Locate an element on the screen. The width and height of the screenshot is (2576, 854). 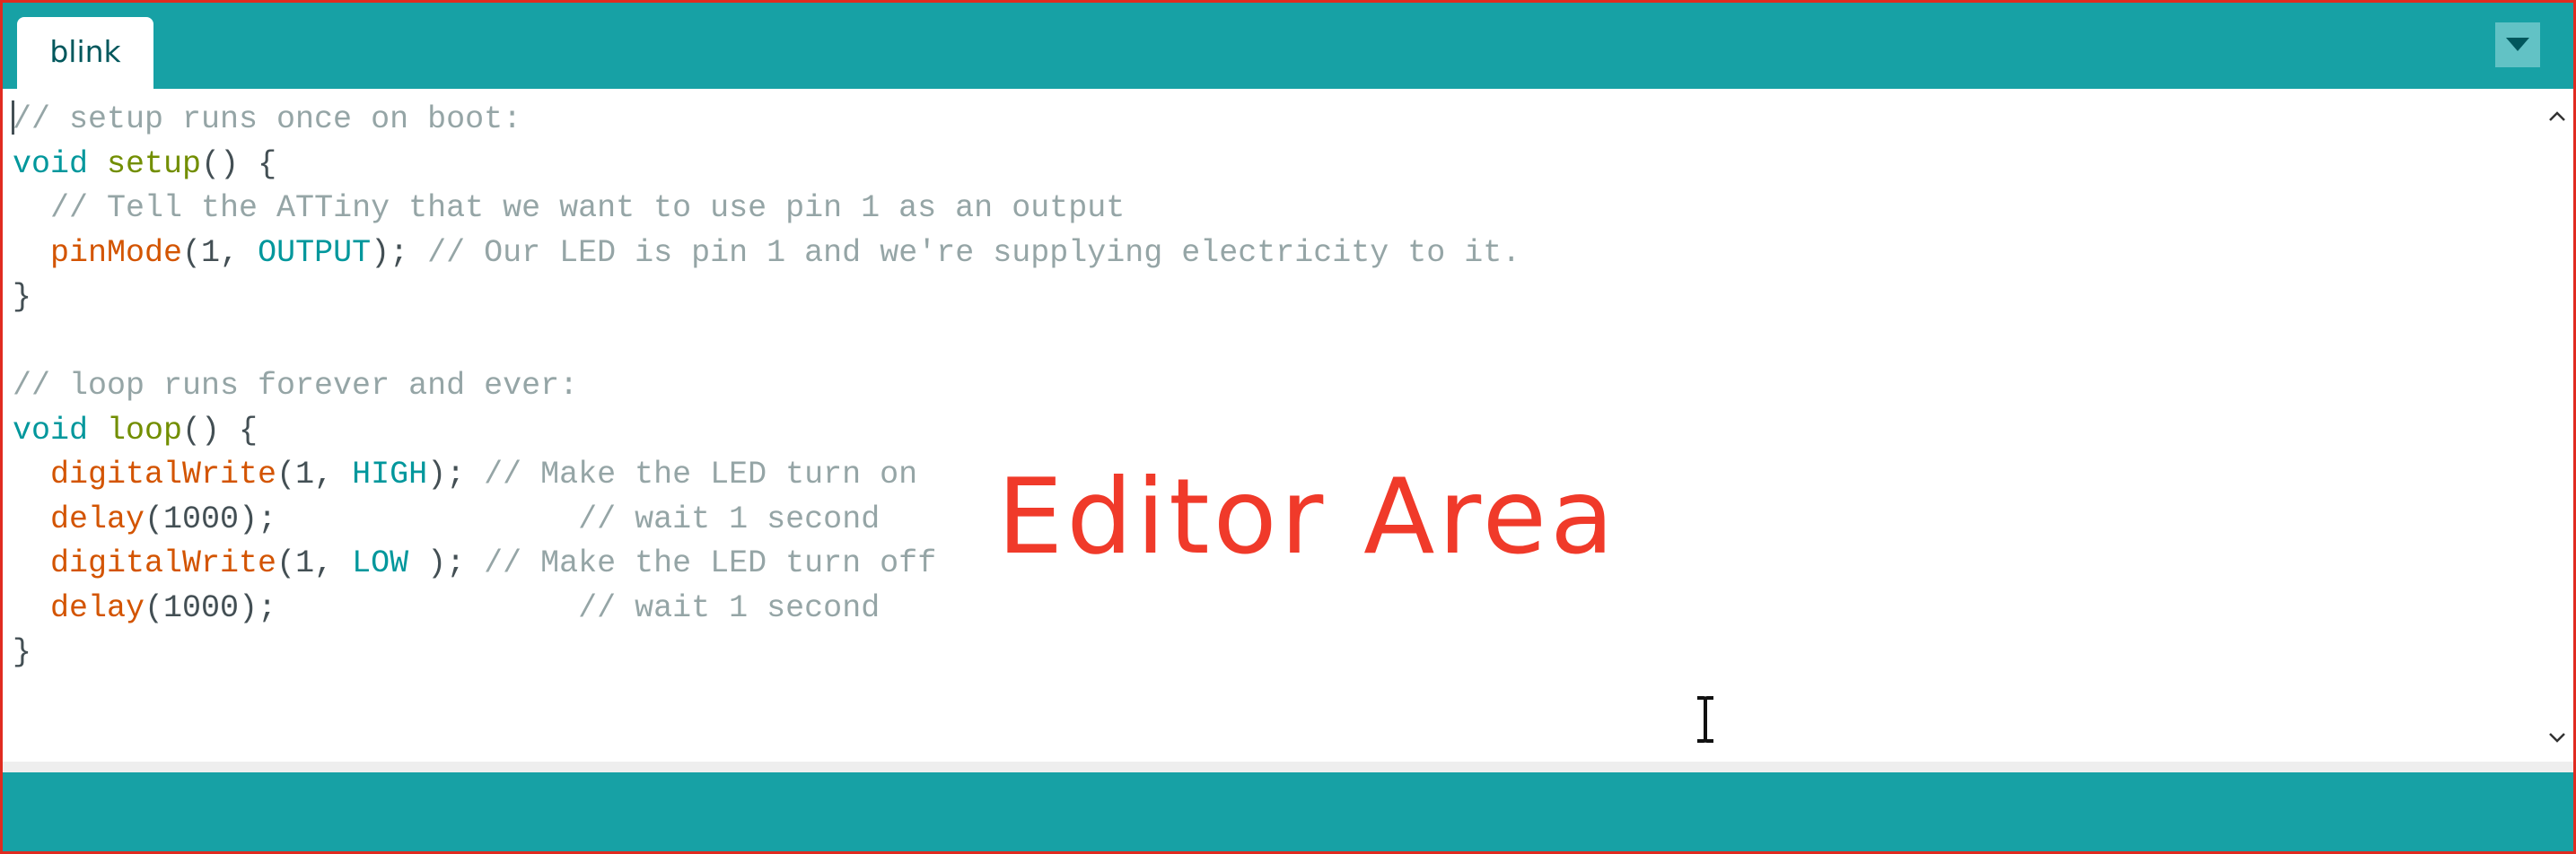
ibeam-cursor-icon is located at coordinates (1705, 719).